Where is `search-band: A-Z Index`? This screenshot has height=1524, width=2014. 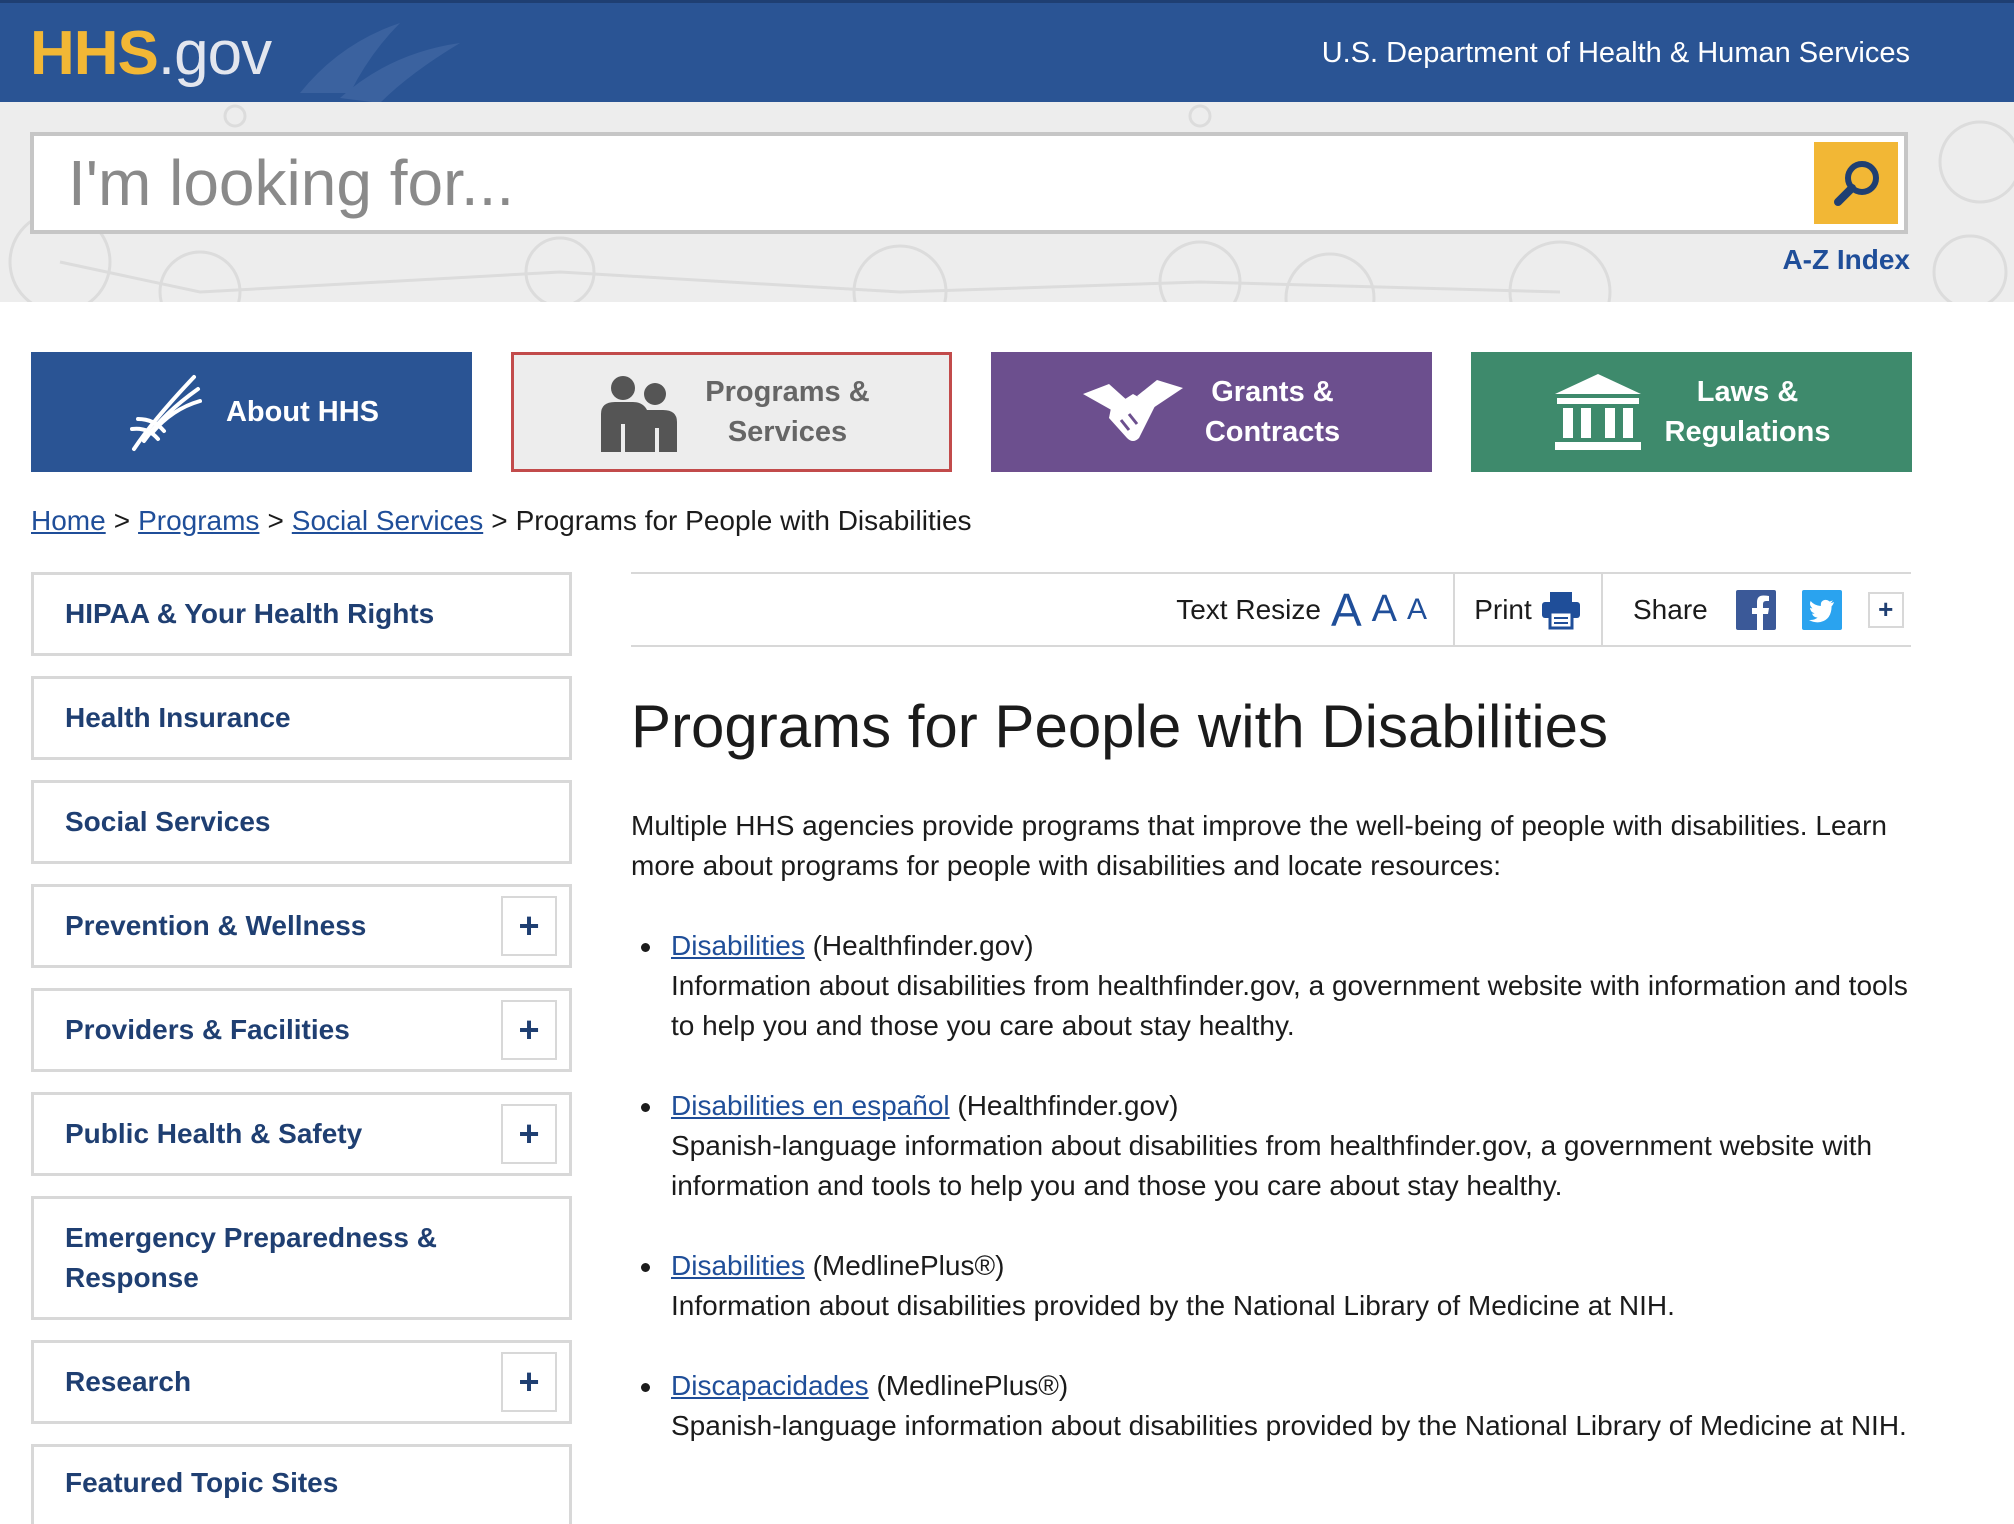
search-band: A-Z Index is located at coordinates (1007, 202).